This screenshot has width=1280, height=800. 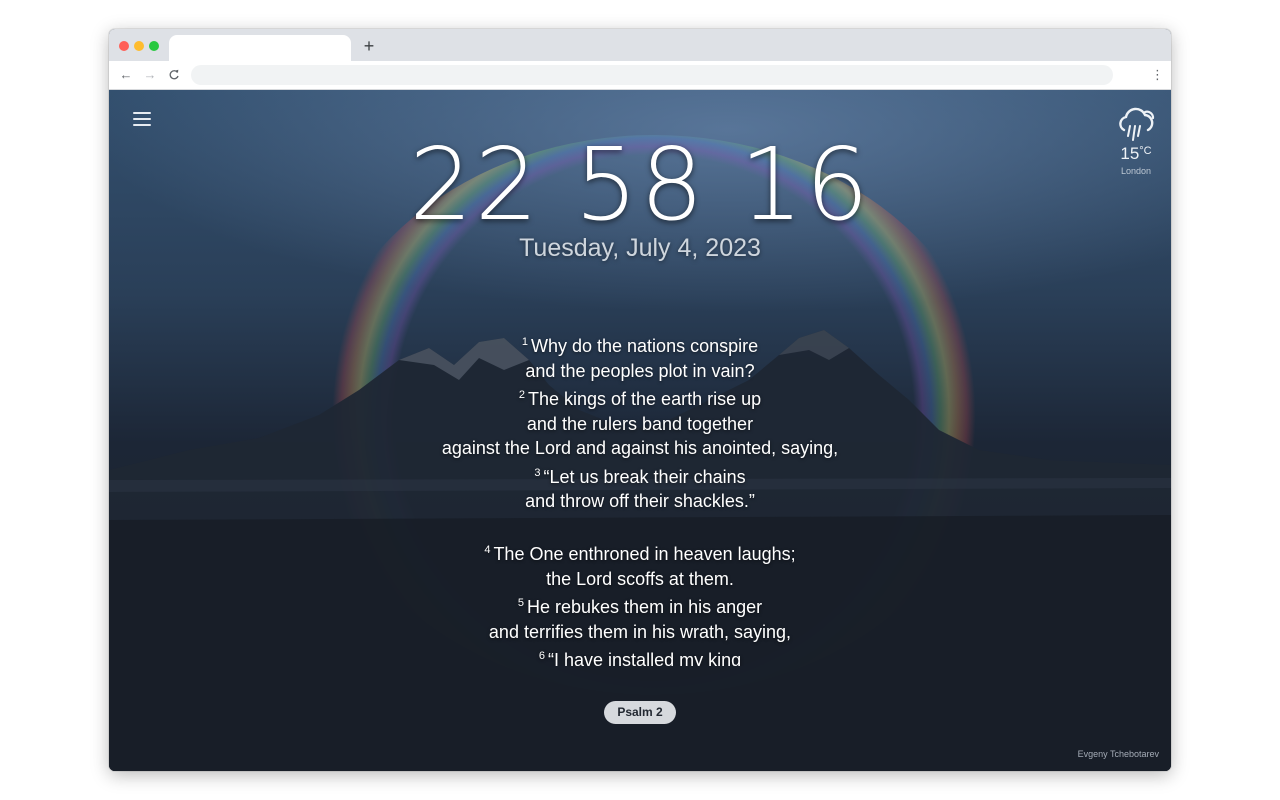 What do you see at coordinates (475, 184) in the screenshot?
I see `clock-hours: 22` at bounding box center [475, 184].